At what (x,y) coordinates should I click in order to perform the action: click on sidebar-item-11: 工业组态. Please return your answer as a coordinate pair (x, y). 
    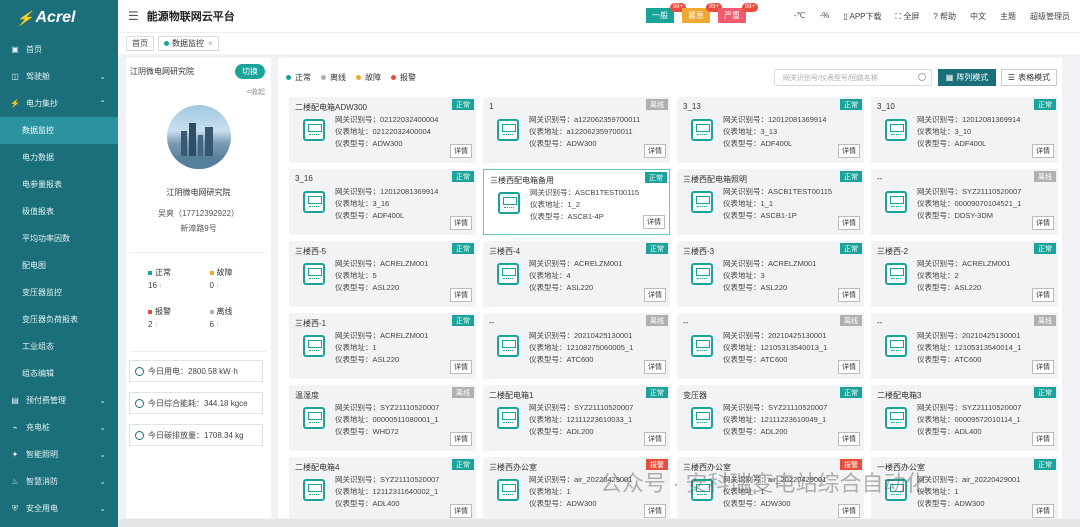
    Looking at the image, I should click on (59, 346).